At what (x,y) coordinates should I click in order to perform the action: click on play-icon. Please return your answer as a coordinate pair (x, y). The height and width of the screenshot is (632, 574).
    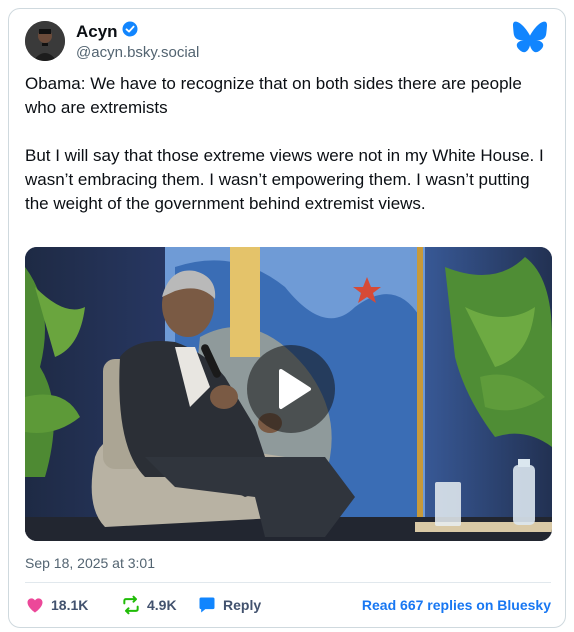
    Looking at the image, I should click on (295, 389).